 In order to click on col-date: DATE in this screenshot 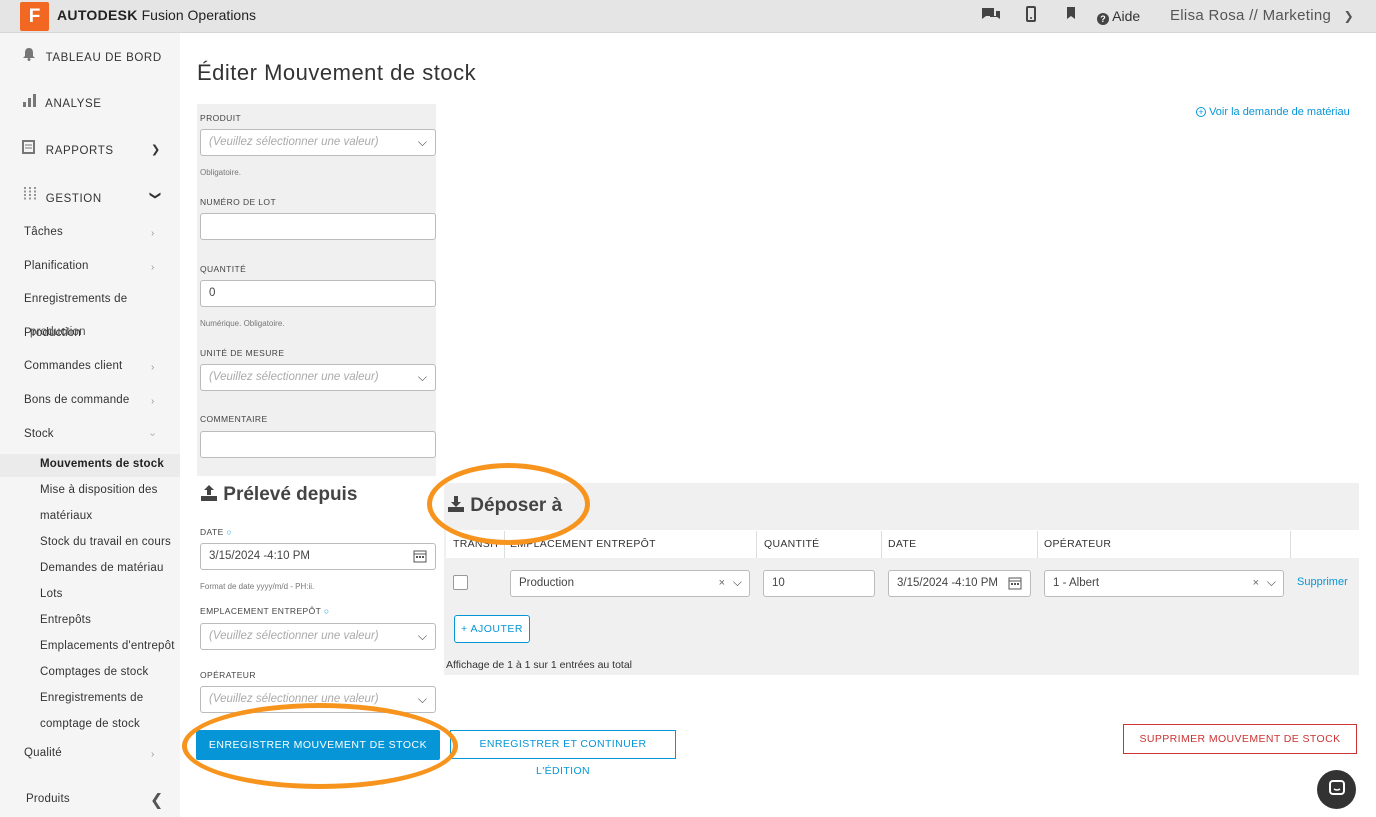, I will do `click(902, 544)`.